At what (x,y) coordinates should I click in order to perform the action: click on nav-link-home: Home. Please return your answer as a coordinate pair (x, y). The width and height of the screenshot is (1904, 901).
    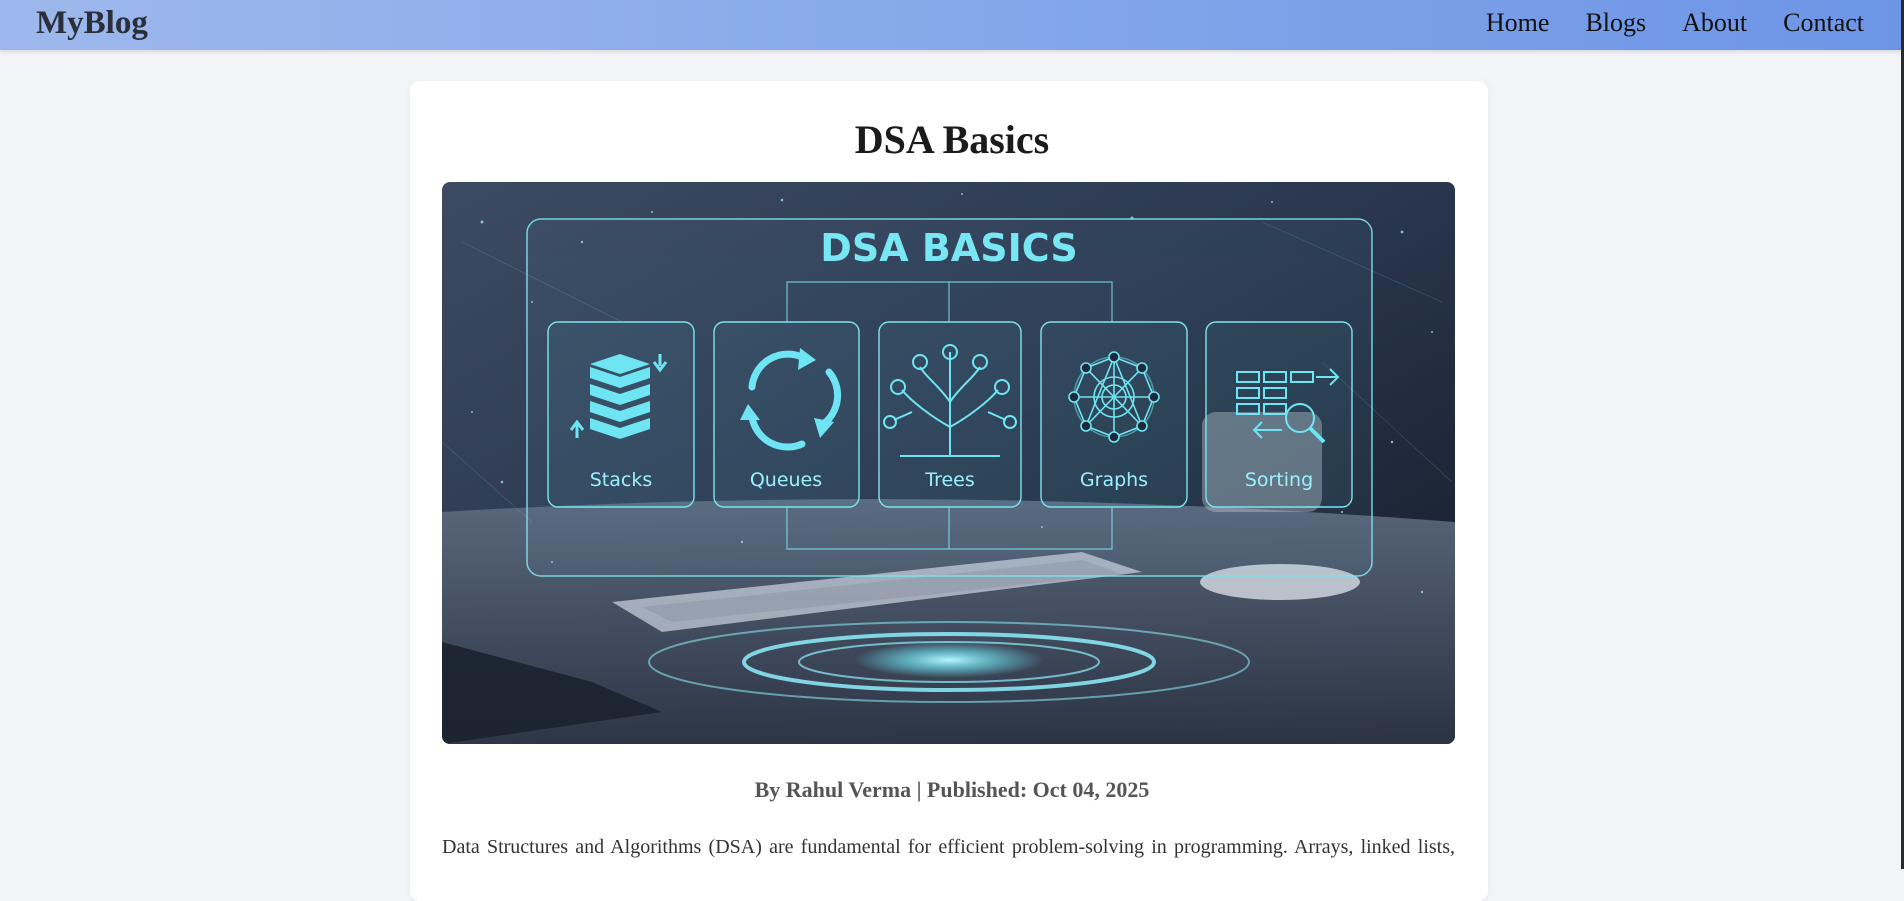
    Looking at the image, I should click on (1518, 23).